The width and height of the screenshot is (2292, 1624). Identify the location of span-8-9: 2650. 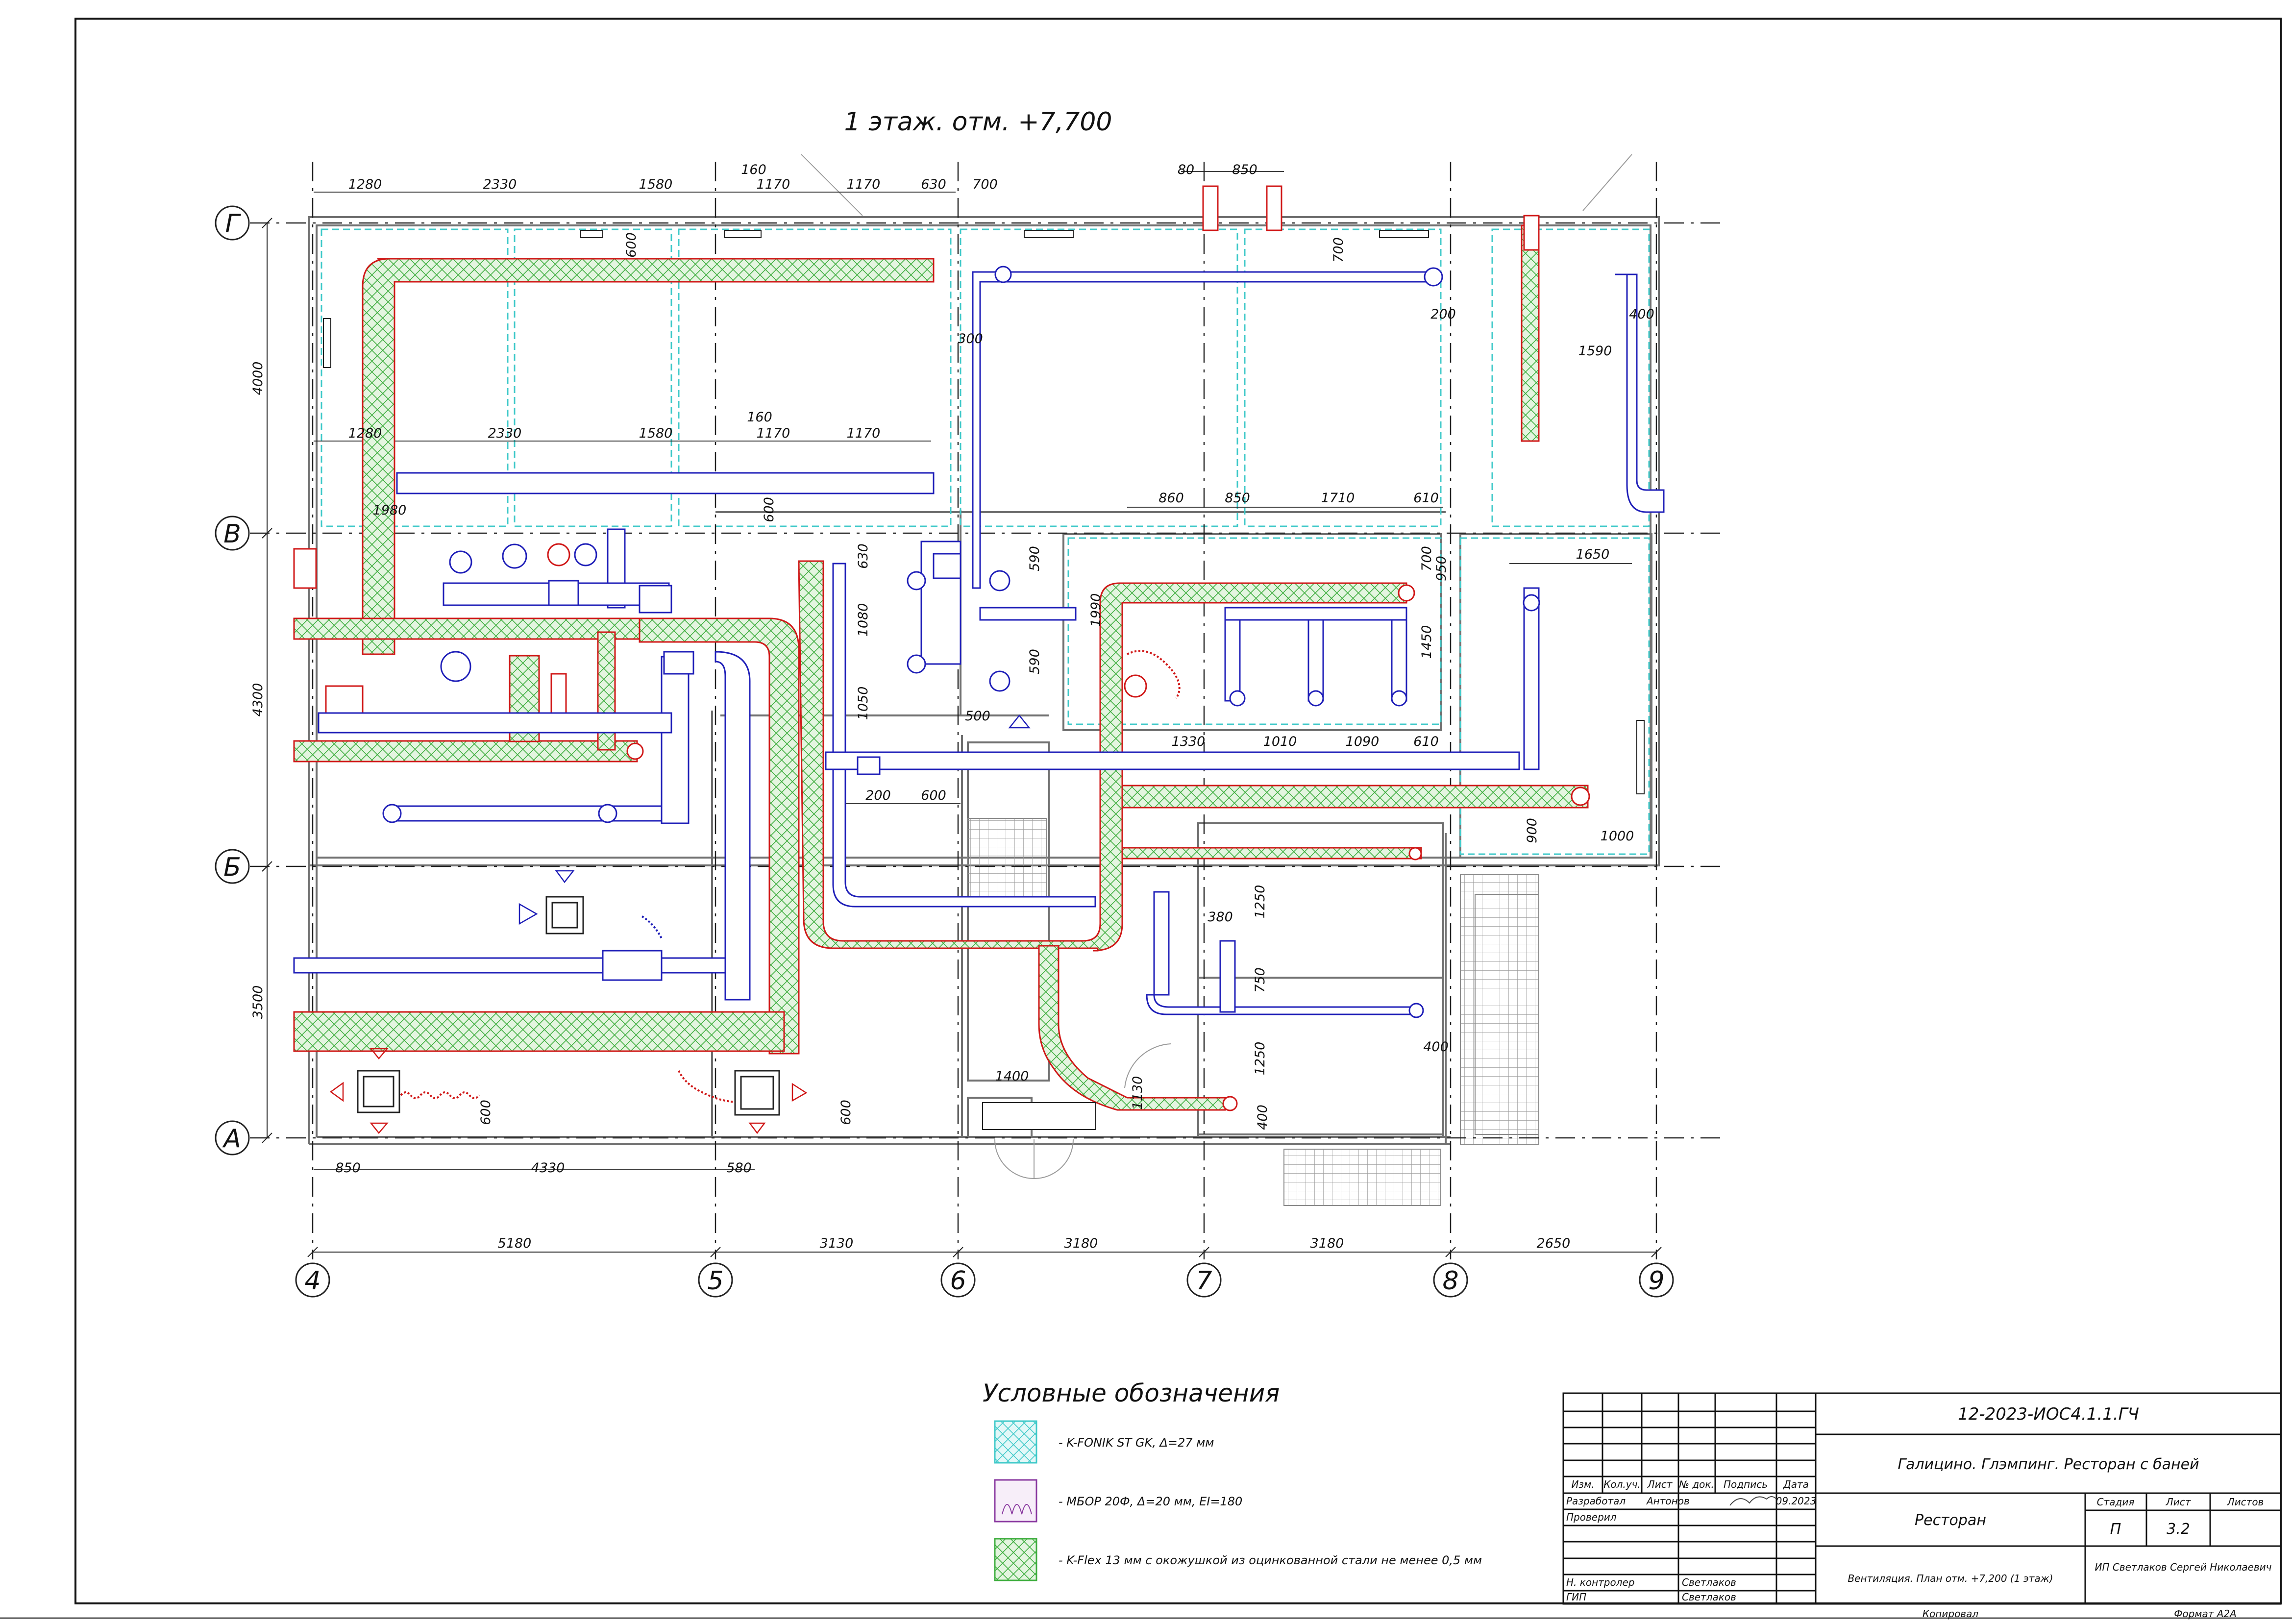
(1554, 1243).